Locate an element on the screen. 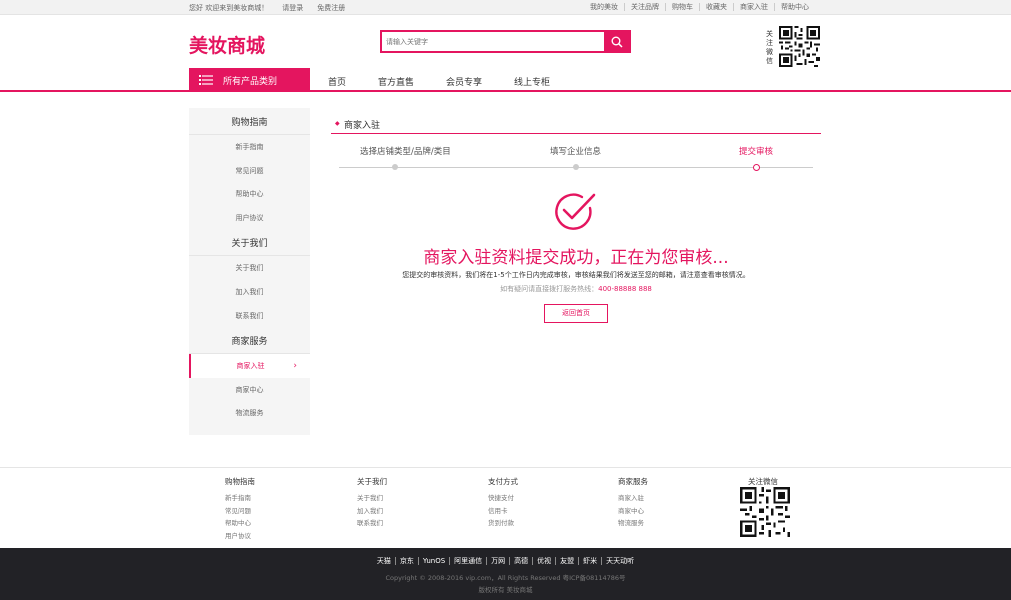  footer-column-payment: 支付方式 快捷支付 信用卡 货到付款 is located at coordinates (503, 503).